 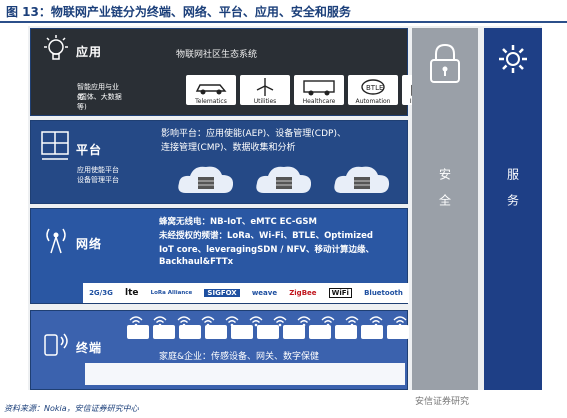 What do you see at coordinates (319, 101) in the screenshot?
I see `healthcare-label: Healthcare` at bounding box center [319, 101].